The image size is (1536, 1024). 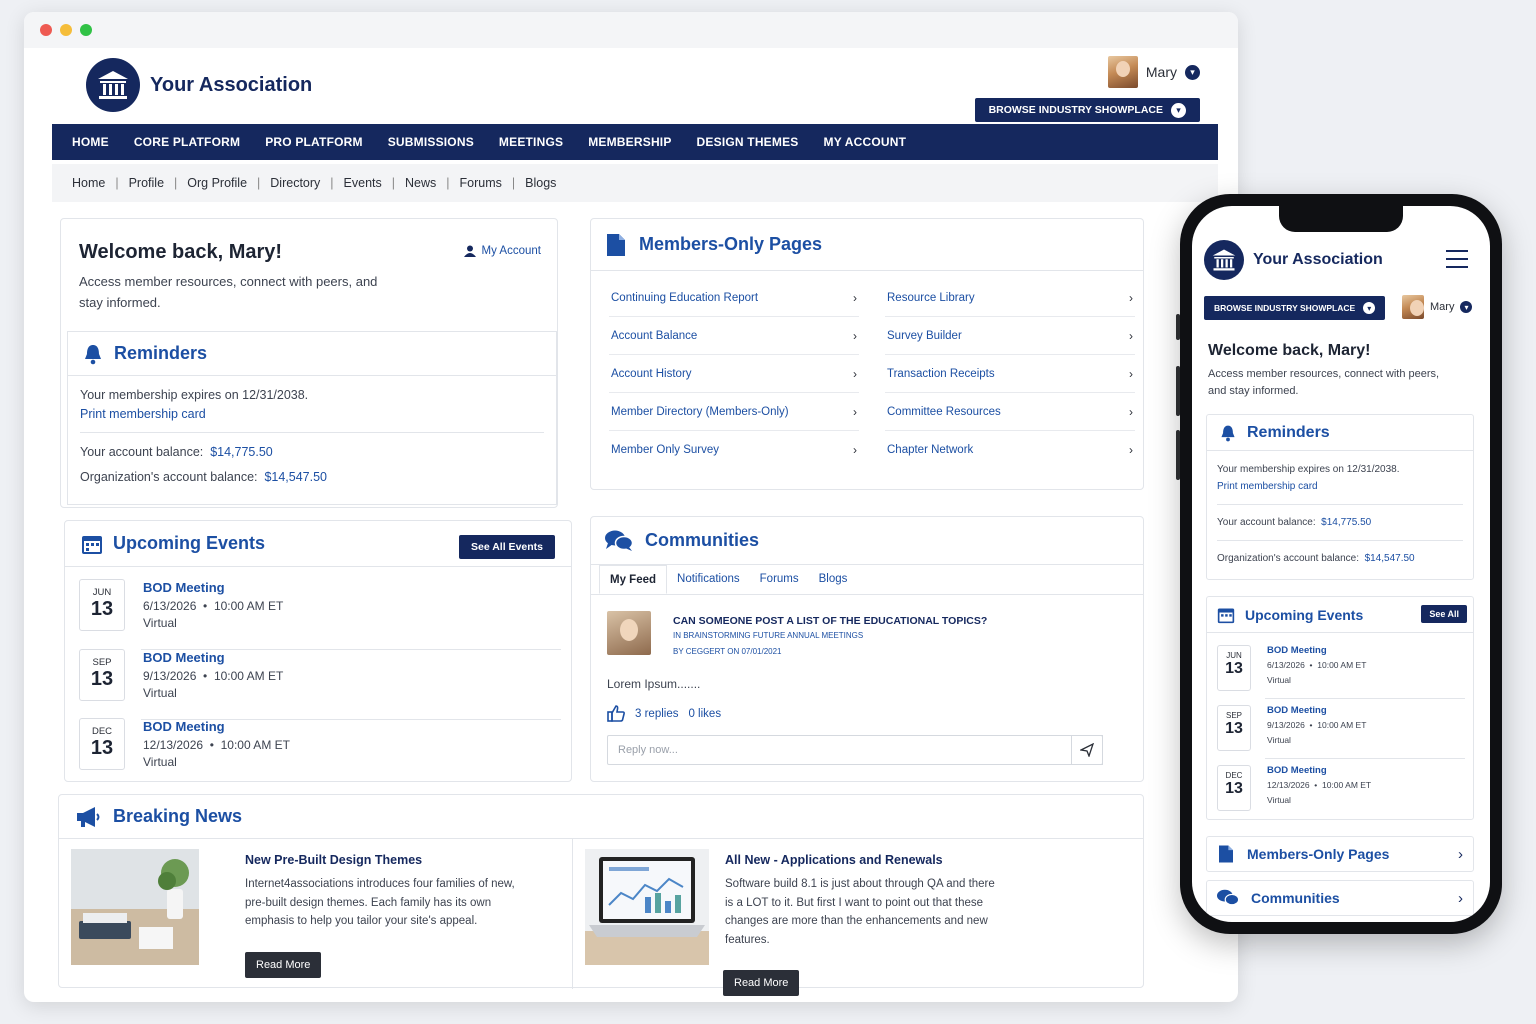 What do you see at coordinates (363, 183) in the screenshot?
I see `subnav-events: Events` at bounding box center [363, 183].